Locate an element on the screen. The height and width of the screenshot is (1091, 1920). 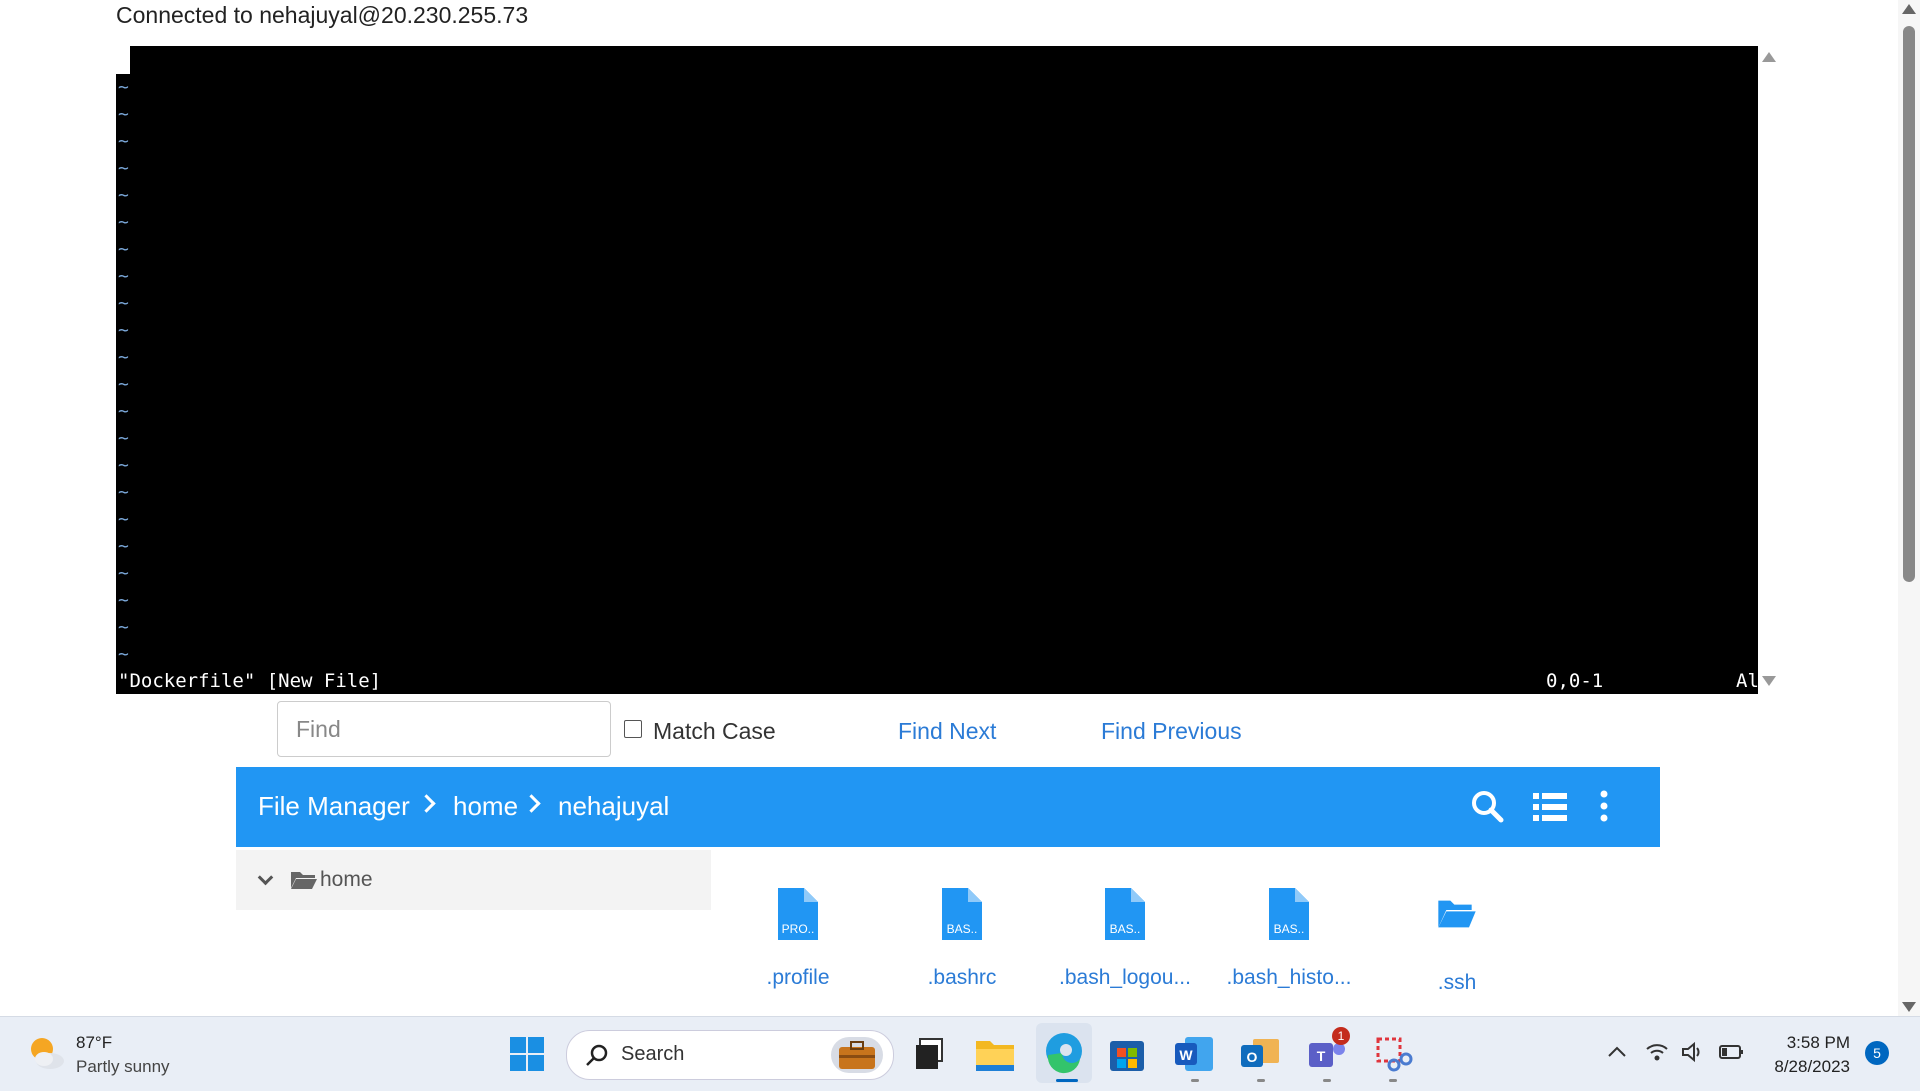
weather-temperature: 87°F is located at coordinates (94, 1043).